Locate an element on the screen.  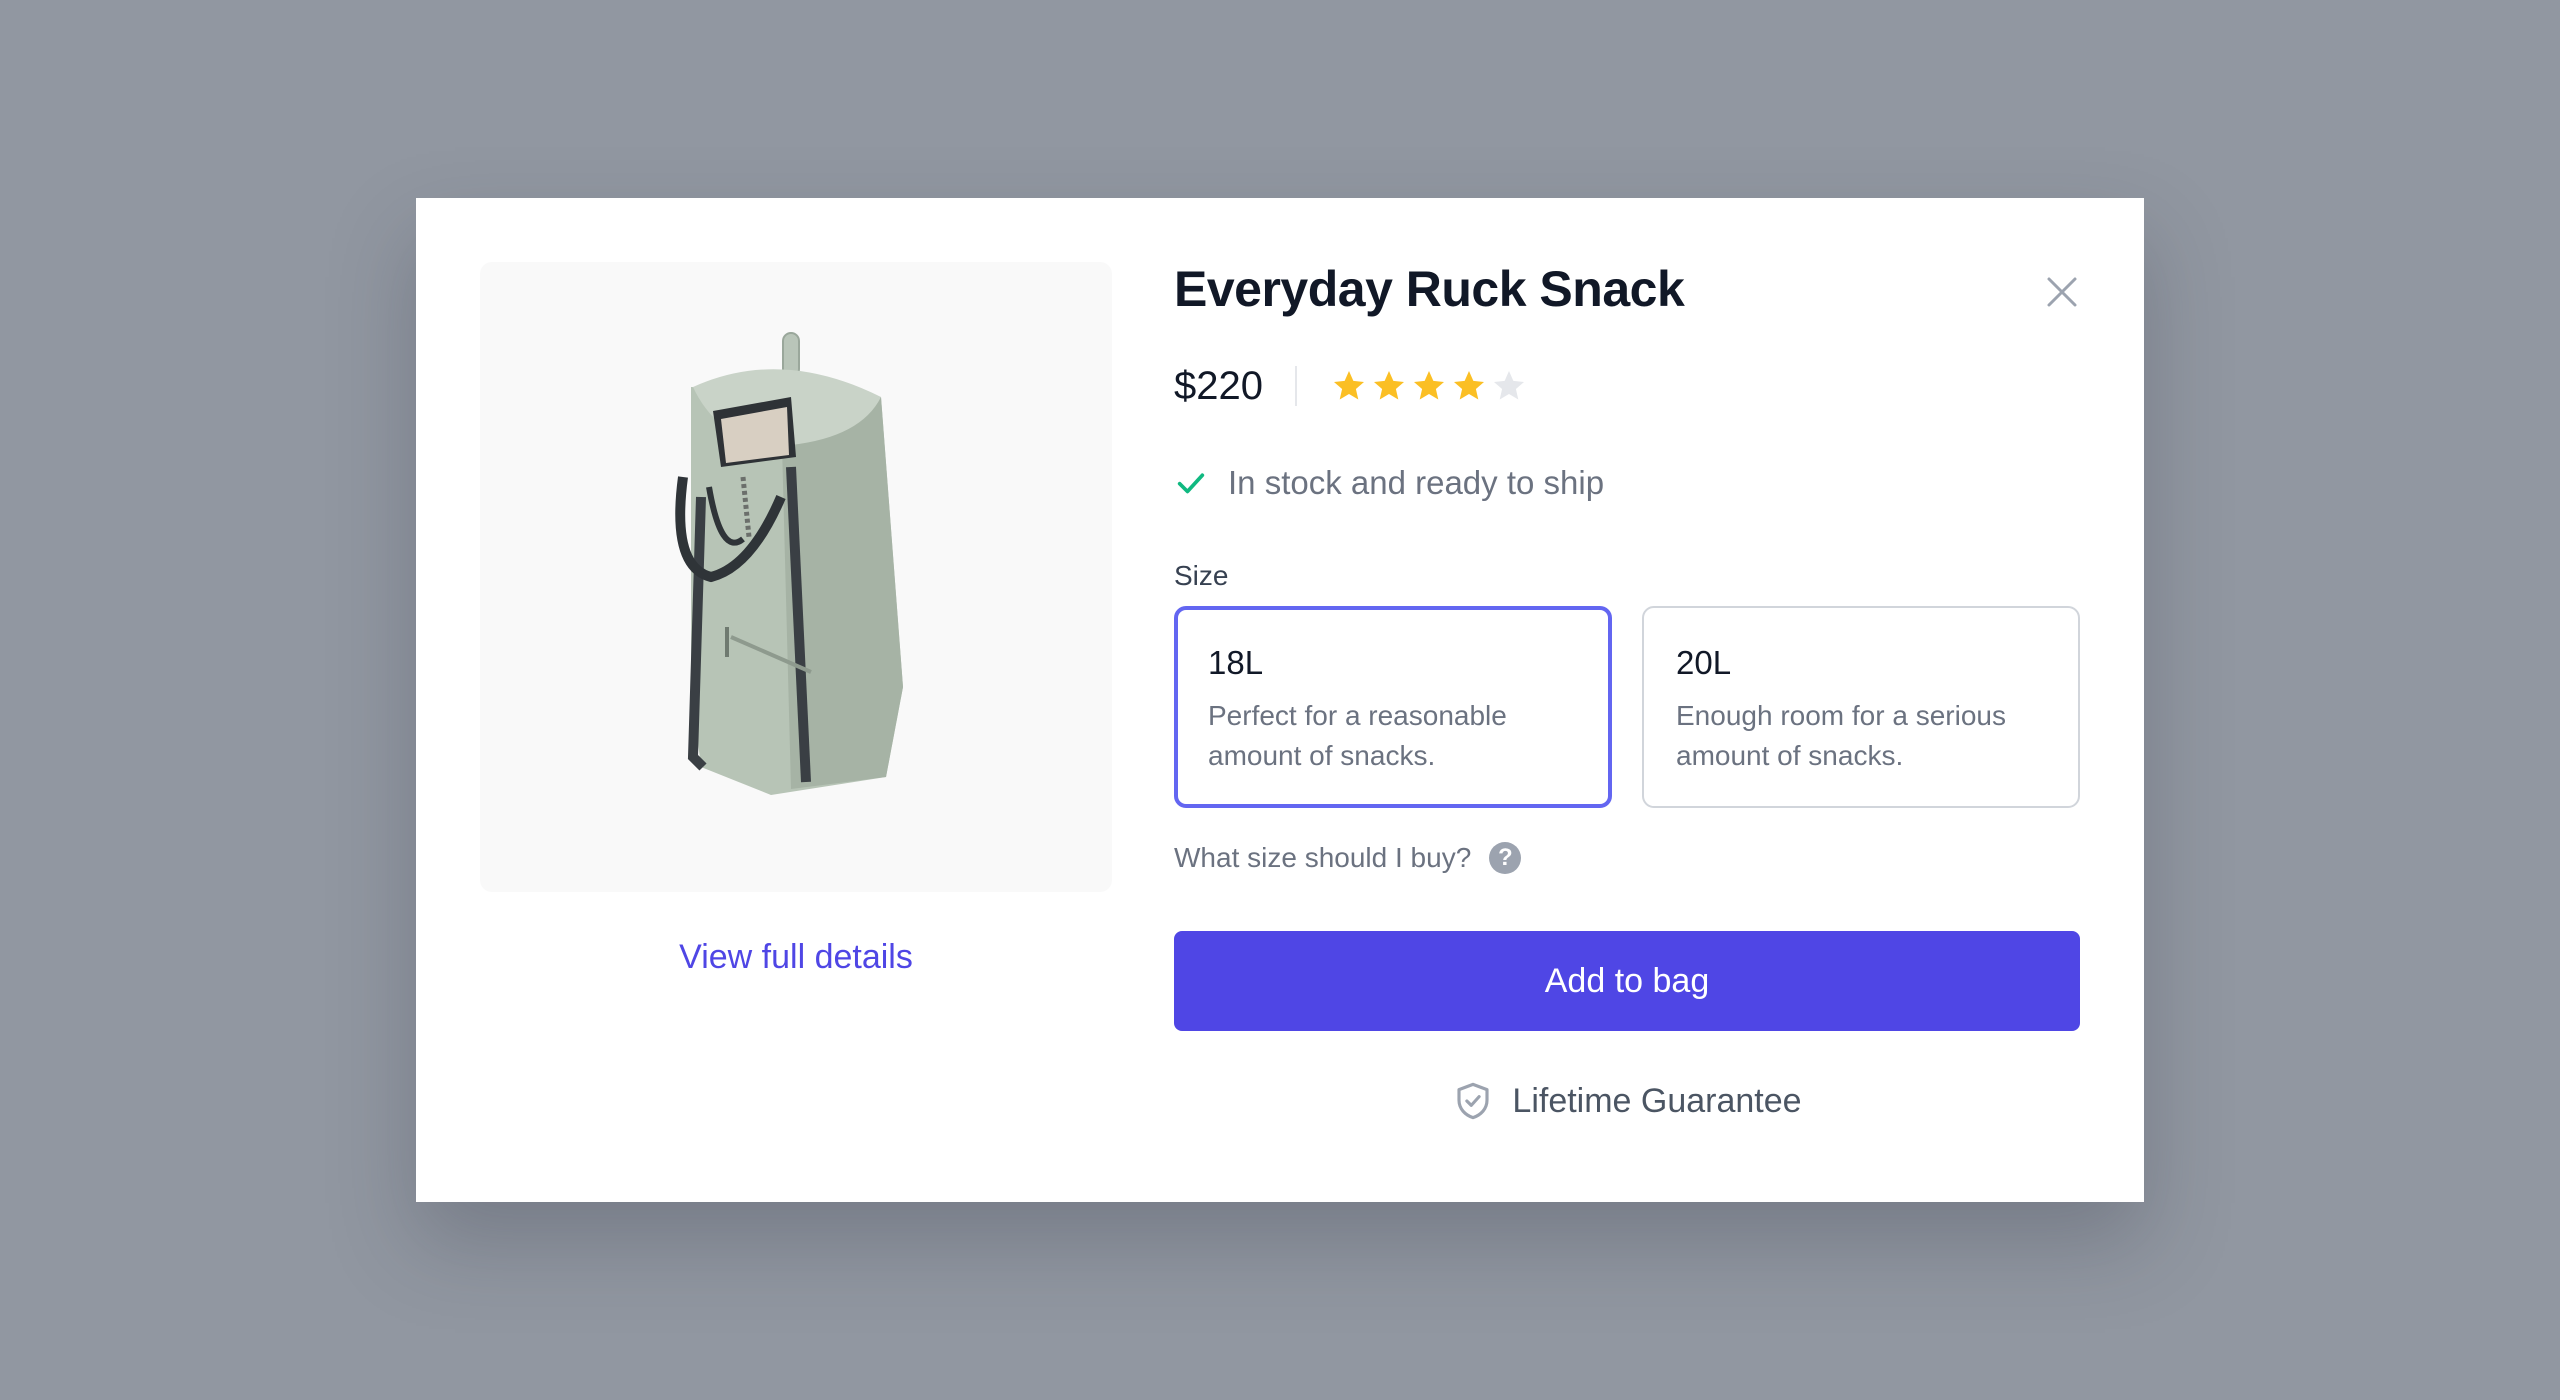
size-help-link: What size should I buy? ? is located at coordinates (1348, 858).